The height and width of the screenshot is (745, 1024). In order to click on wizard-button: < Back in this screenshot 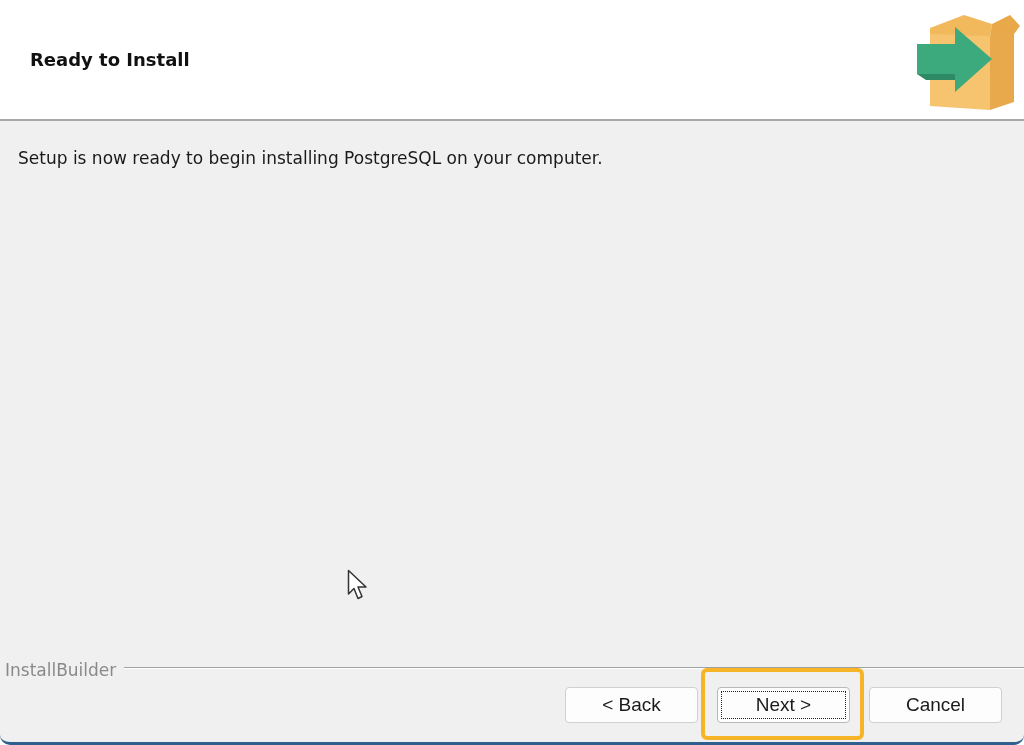, I will do `click(631, 705)`.